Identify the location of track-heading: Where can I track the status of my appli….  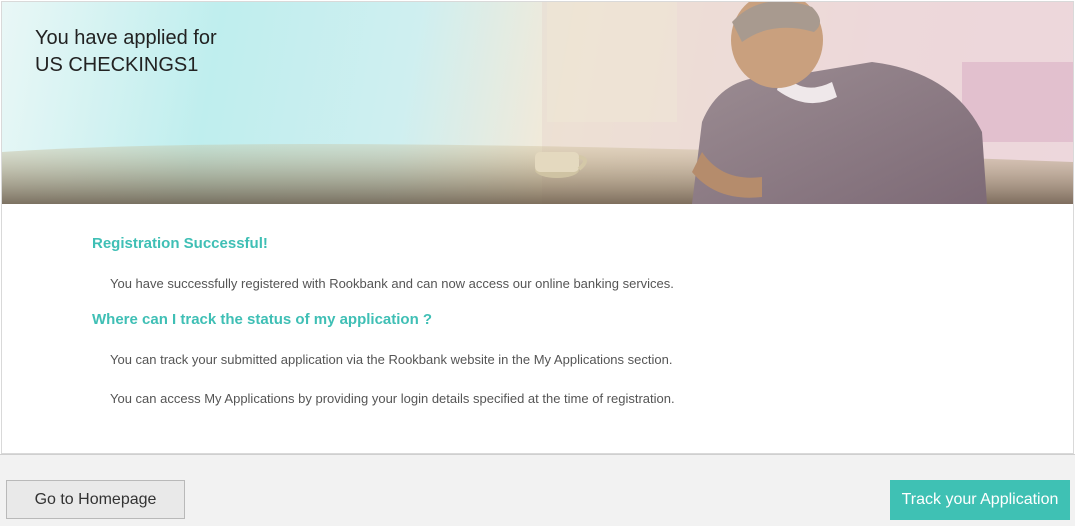
(262, 319).